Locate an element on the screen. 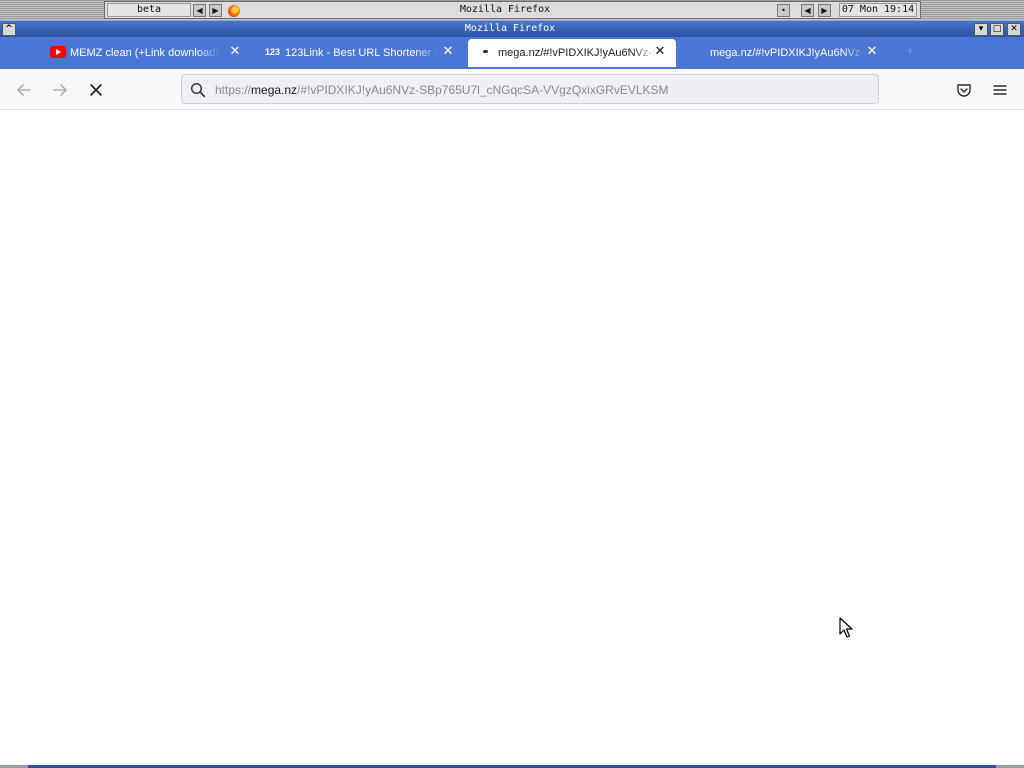  iconify-icon: • is located at coordinates (783, 10).